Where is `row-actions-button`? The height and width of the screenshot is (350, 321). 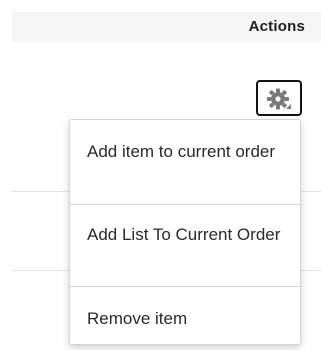 row-actions-button is located at coordinates (279, 98).